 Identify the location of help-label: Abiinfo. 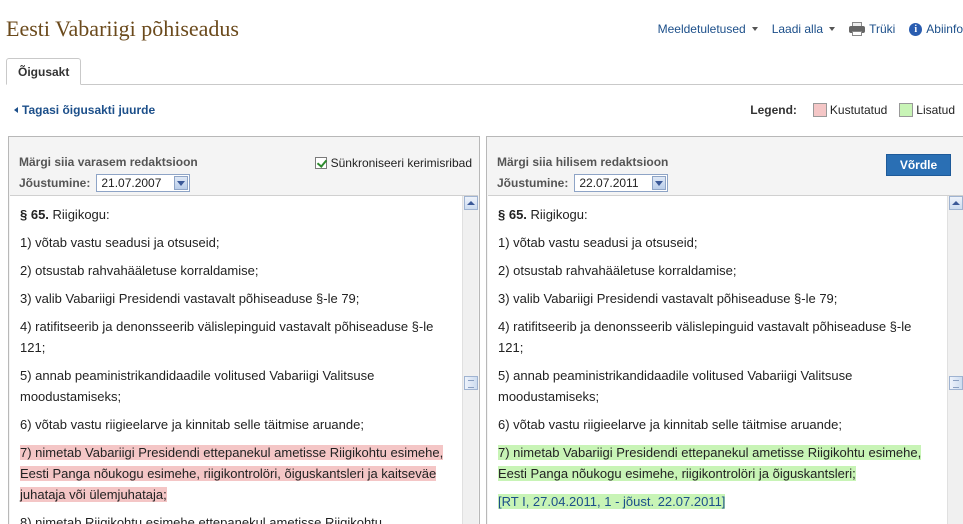
(944, 29).